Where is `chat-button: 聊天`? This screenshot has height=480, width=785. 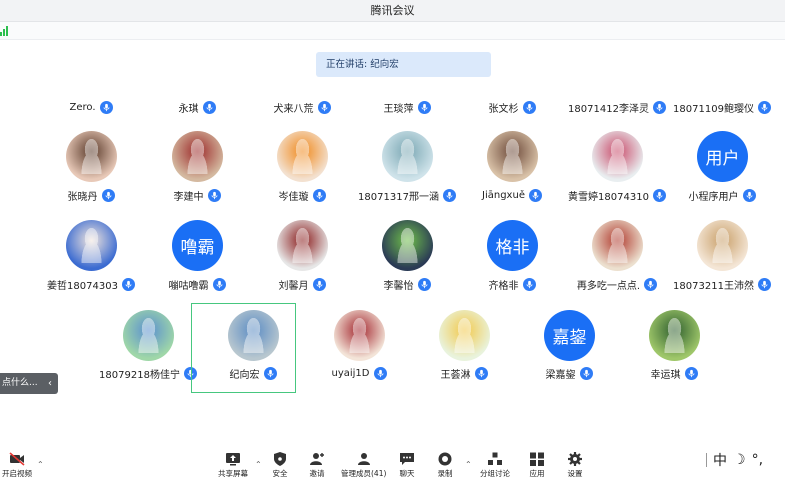
chat-button: 聊天 is located at coordinates (407, 466).